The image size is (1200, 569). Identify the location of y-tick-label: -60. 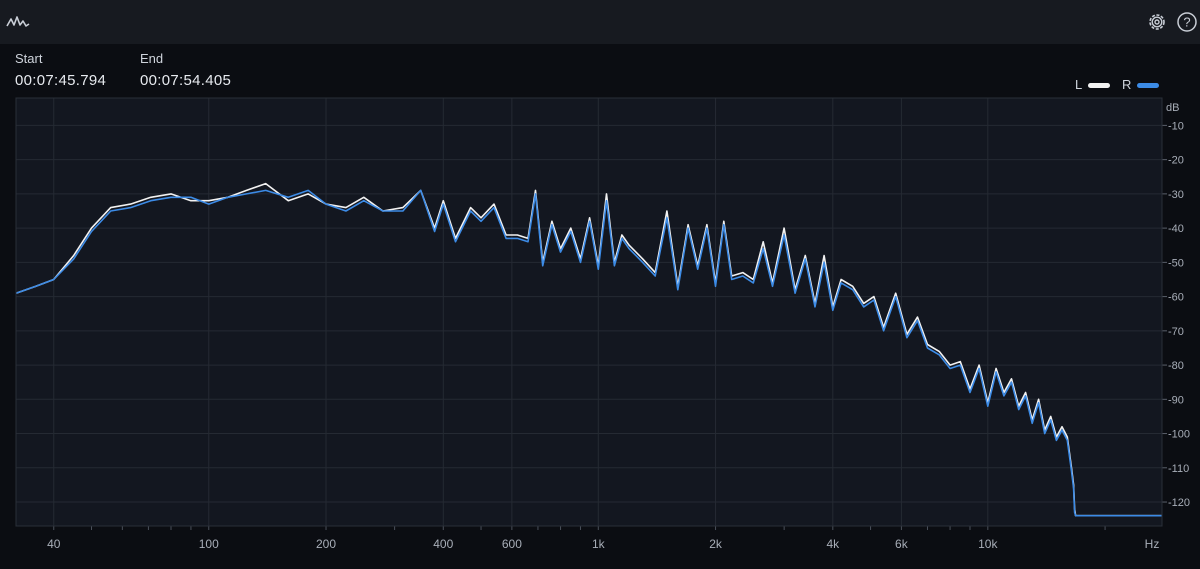
(1176, 298).